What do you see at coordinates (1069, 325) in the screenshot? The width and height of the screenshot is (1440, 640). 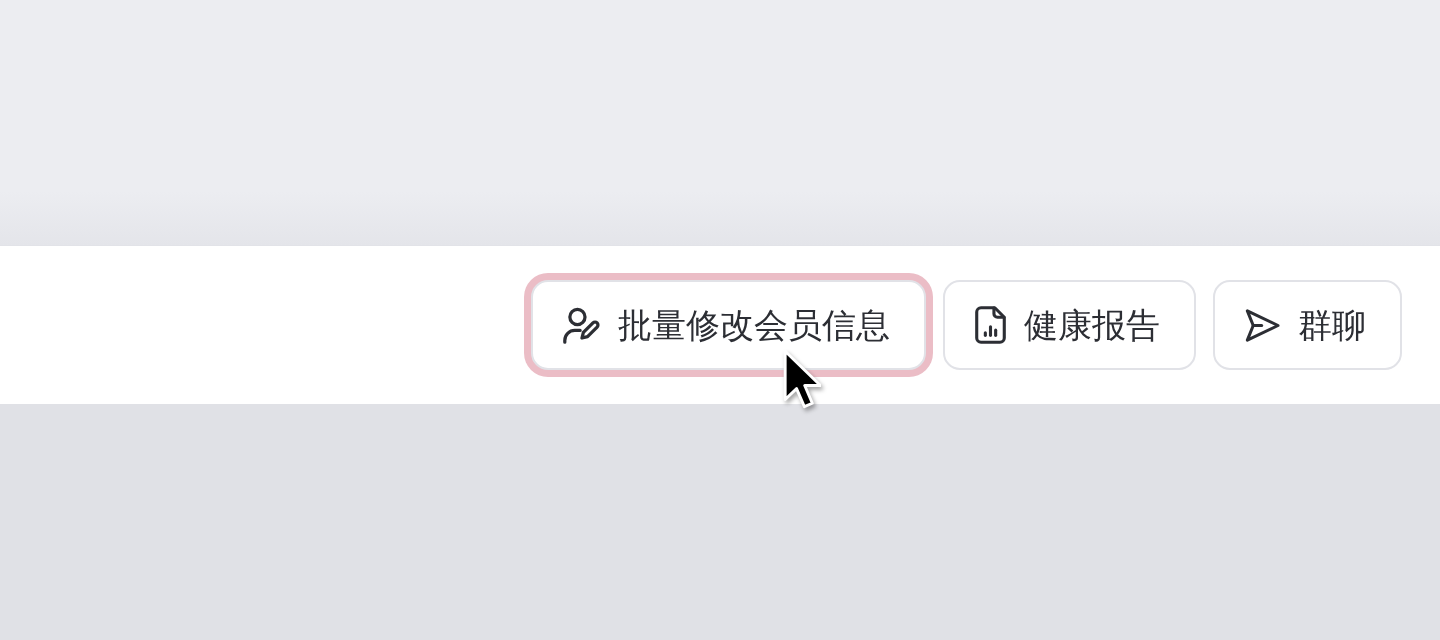 I see `toolbar-button: 健康报告` at bounding box center [1069, 325].